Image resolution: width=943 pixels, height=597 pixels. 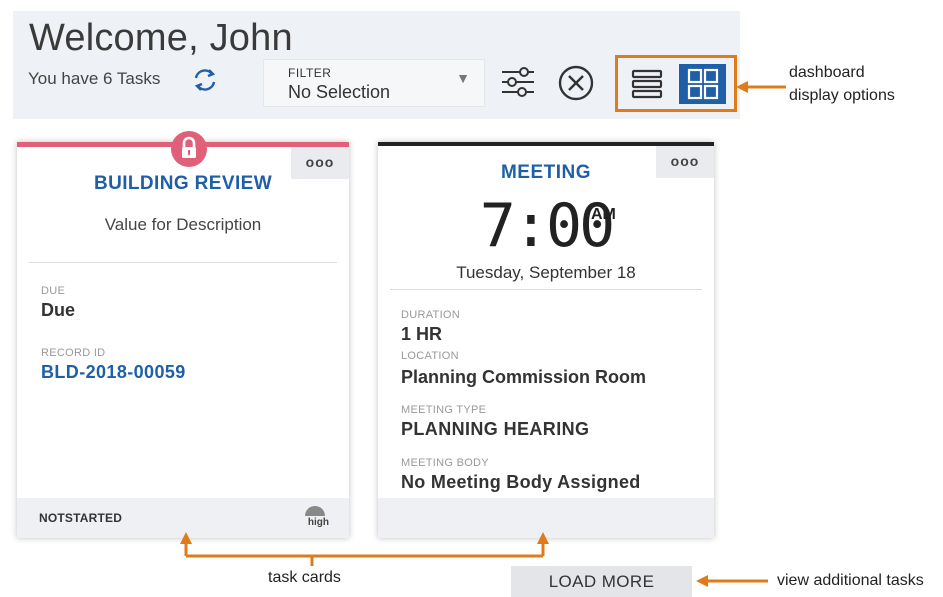 I want to click on annotation-task-cards: task cards, so click(x=304, y=577).